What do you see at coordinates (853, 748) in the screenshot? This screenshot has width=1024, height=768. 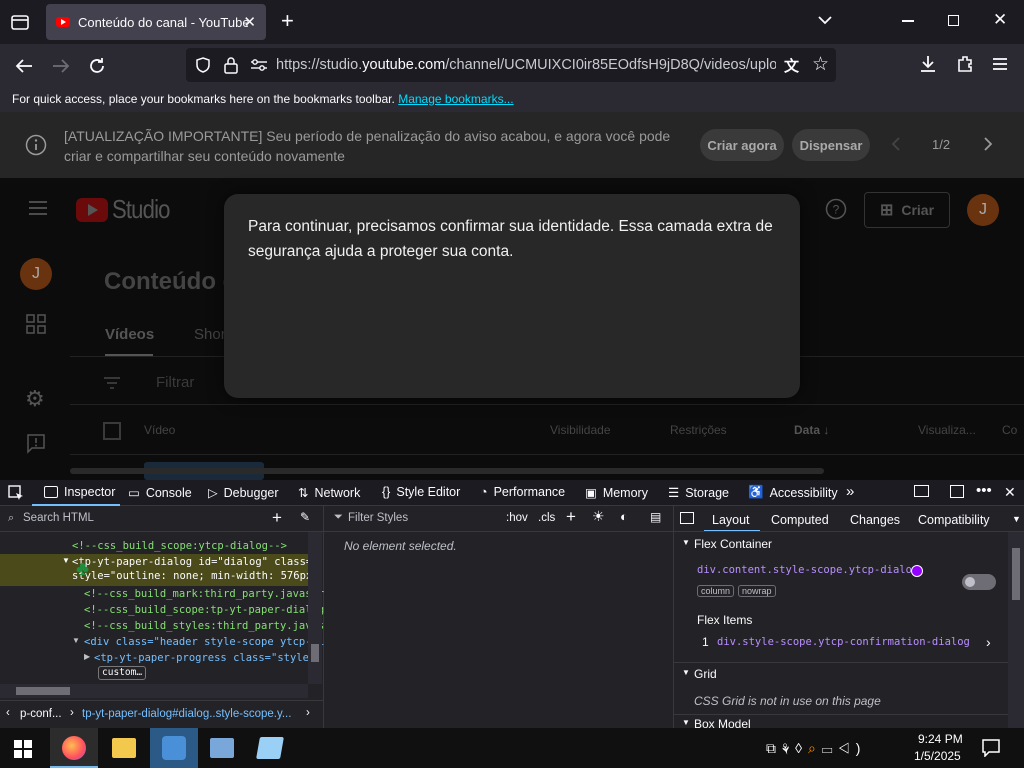 I see `tray-volume-icon: ◁)` at bounding box center [853, 748].